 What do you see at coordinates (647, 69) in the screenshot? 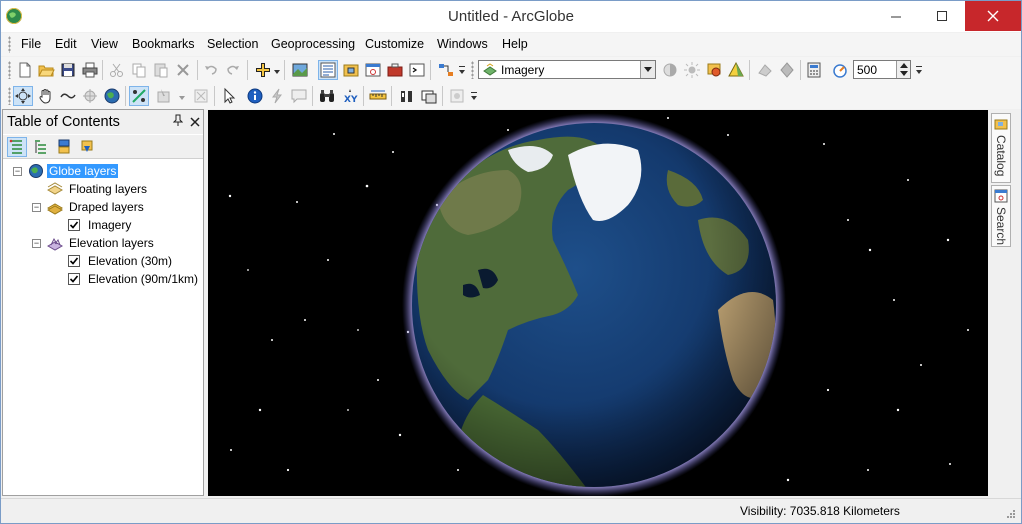
I see `layer-combo-dropdown` at bounding box center [647, 69].